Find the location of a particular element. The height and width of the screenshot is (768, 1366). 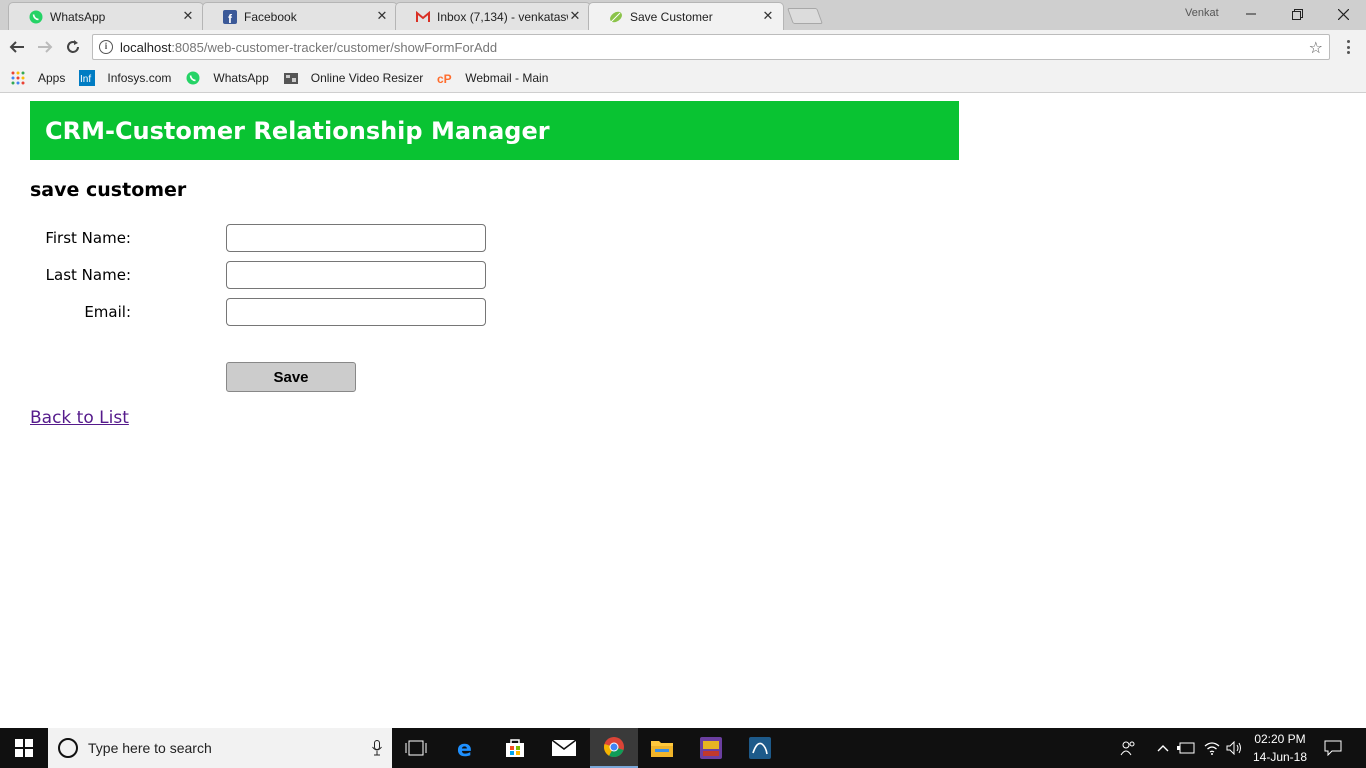

task-view-icon is located at coordinates (416, 748).